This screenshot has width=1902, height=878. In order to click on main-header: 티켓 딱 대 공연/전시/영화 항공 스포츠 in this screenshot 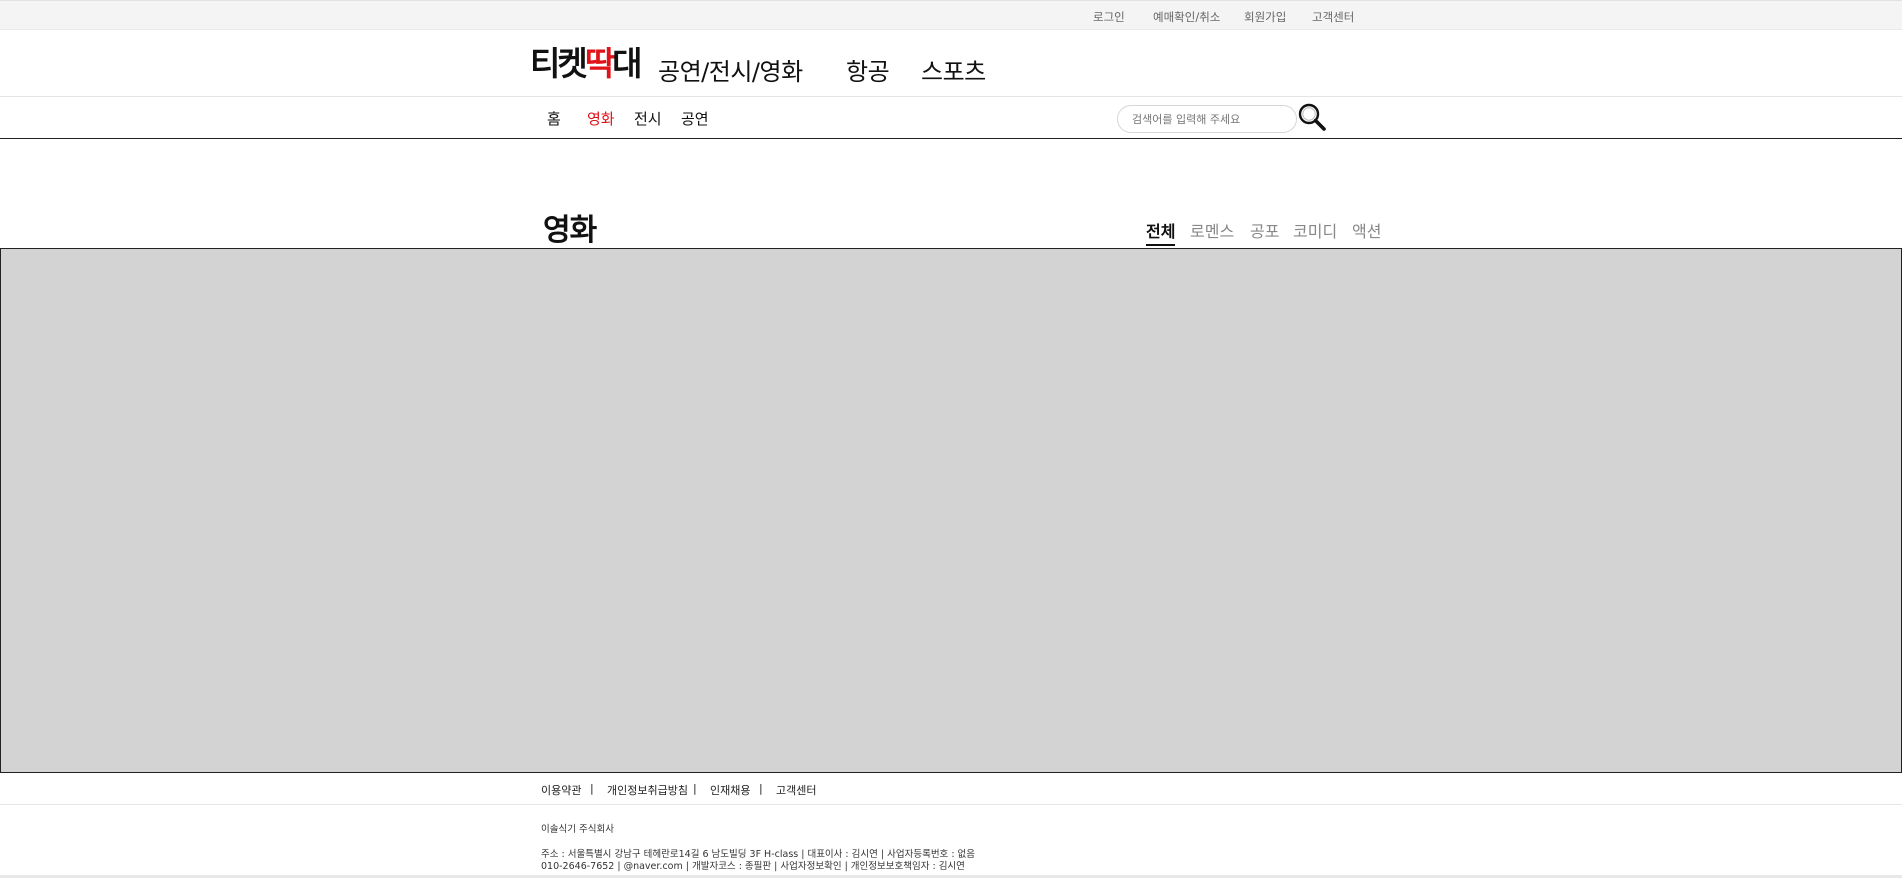, I will do `click(951, 63)`.